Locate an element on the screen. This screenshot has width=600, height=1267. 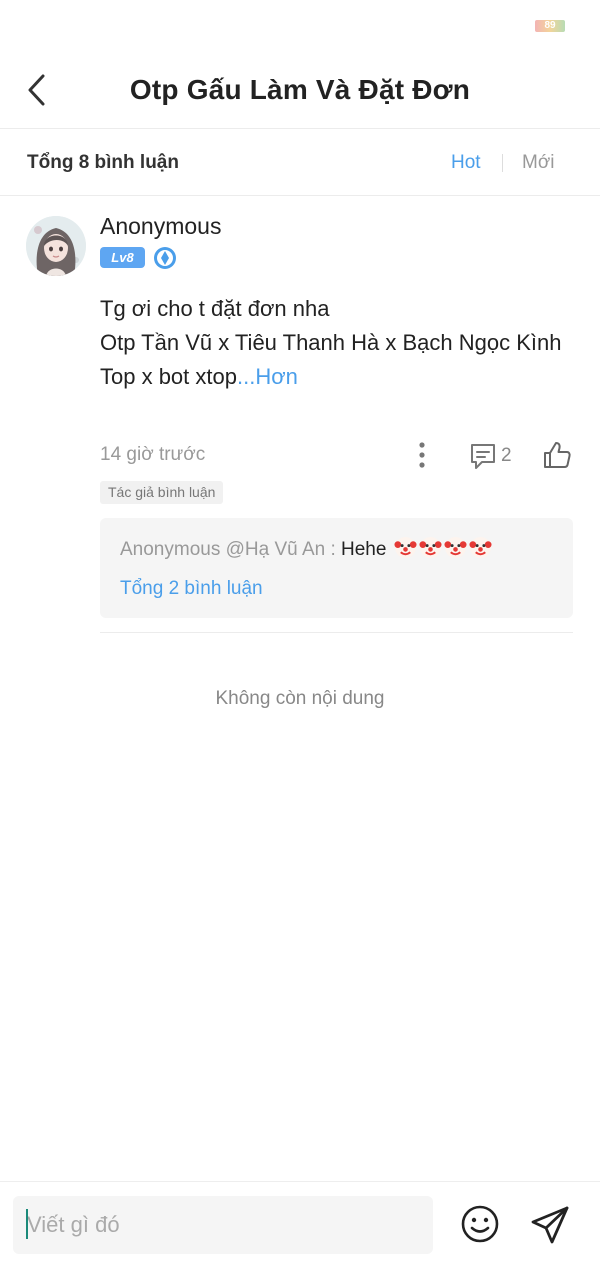
battery-level: 89 is located at coordinates (550, 25).